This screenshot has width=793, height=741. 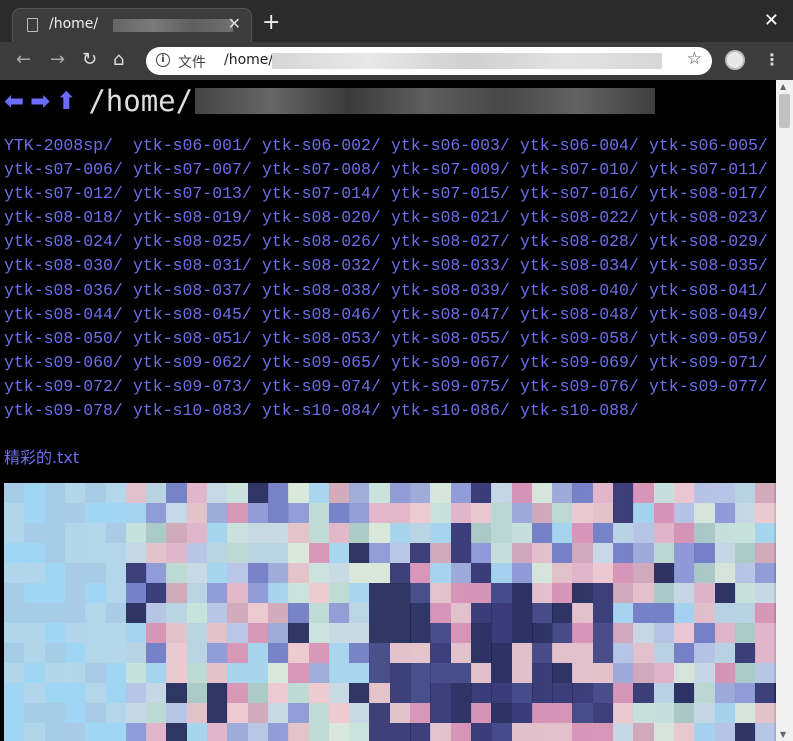 I want to click on directory-link: ytk-s08-055/, so click(x=455, y=341).